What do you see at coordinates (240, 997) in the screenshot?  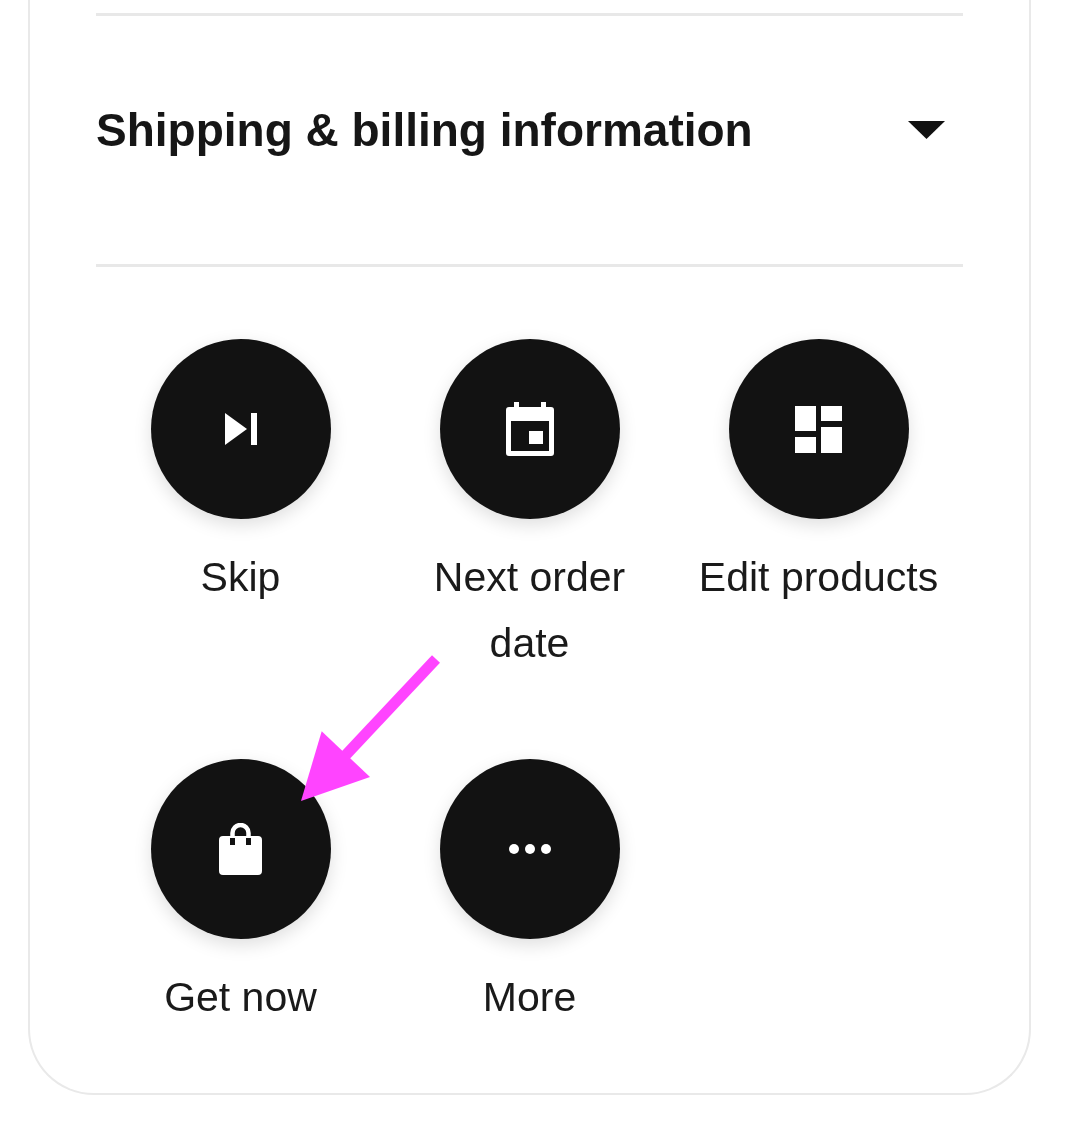 I see `action-label: Get now` at bounding box center [240, 997].